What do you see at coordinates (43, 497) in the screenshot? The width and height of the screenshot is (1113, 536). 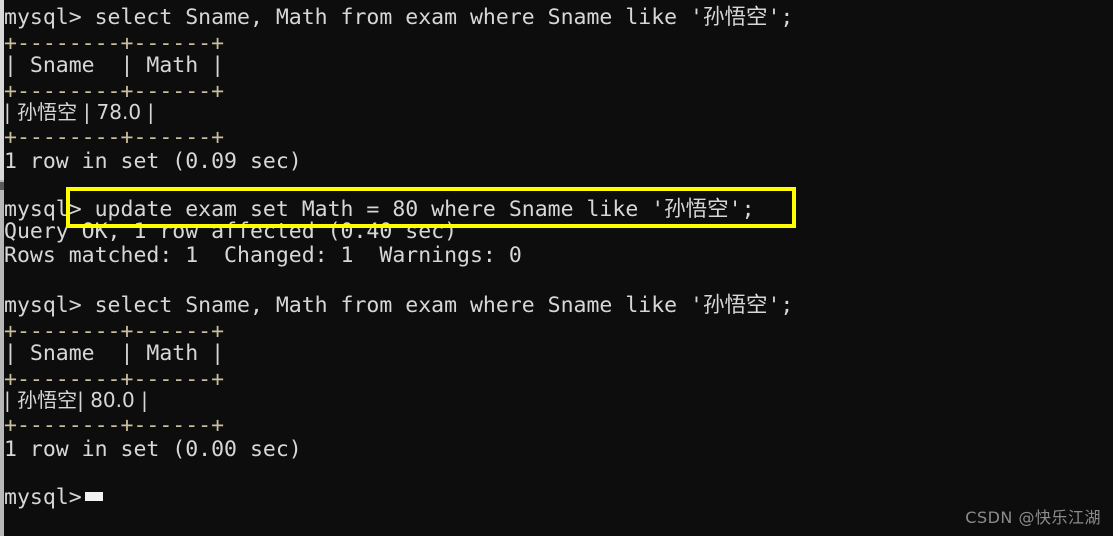 I see `terminal-prompt: mysql>` at bounding box center [43, 497].